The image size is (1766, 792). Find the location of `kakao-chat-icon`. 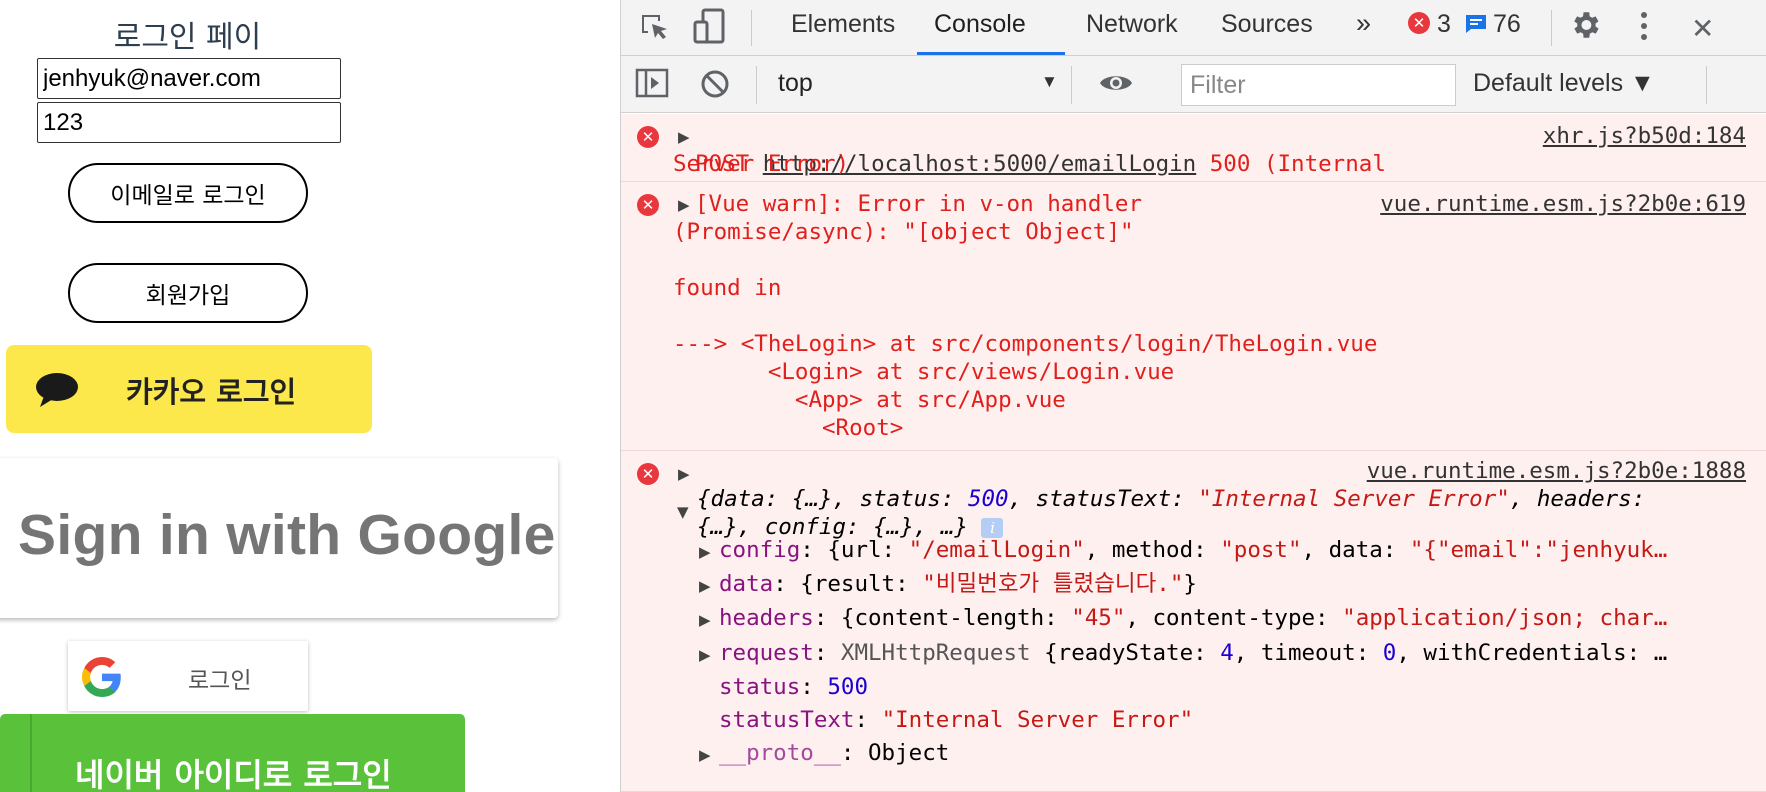

kakao-chat-icon is located at coordinates (57, 392).